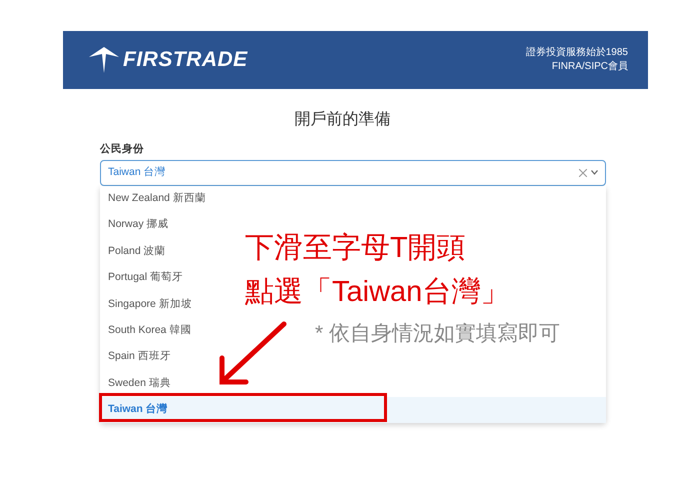 Image resolution: width=685 pixels, height=492 pixels. Describe the element at coordinates (343, 120) in the screenshot. I see `page-title: 開戶前的準備` at that location.